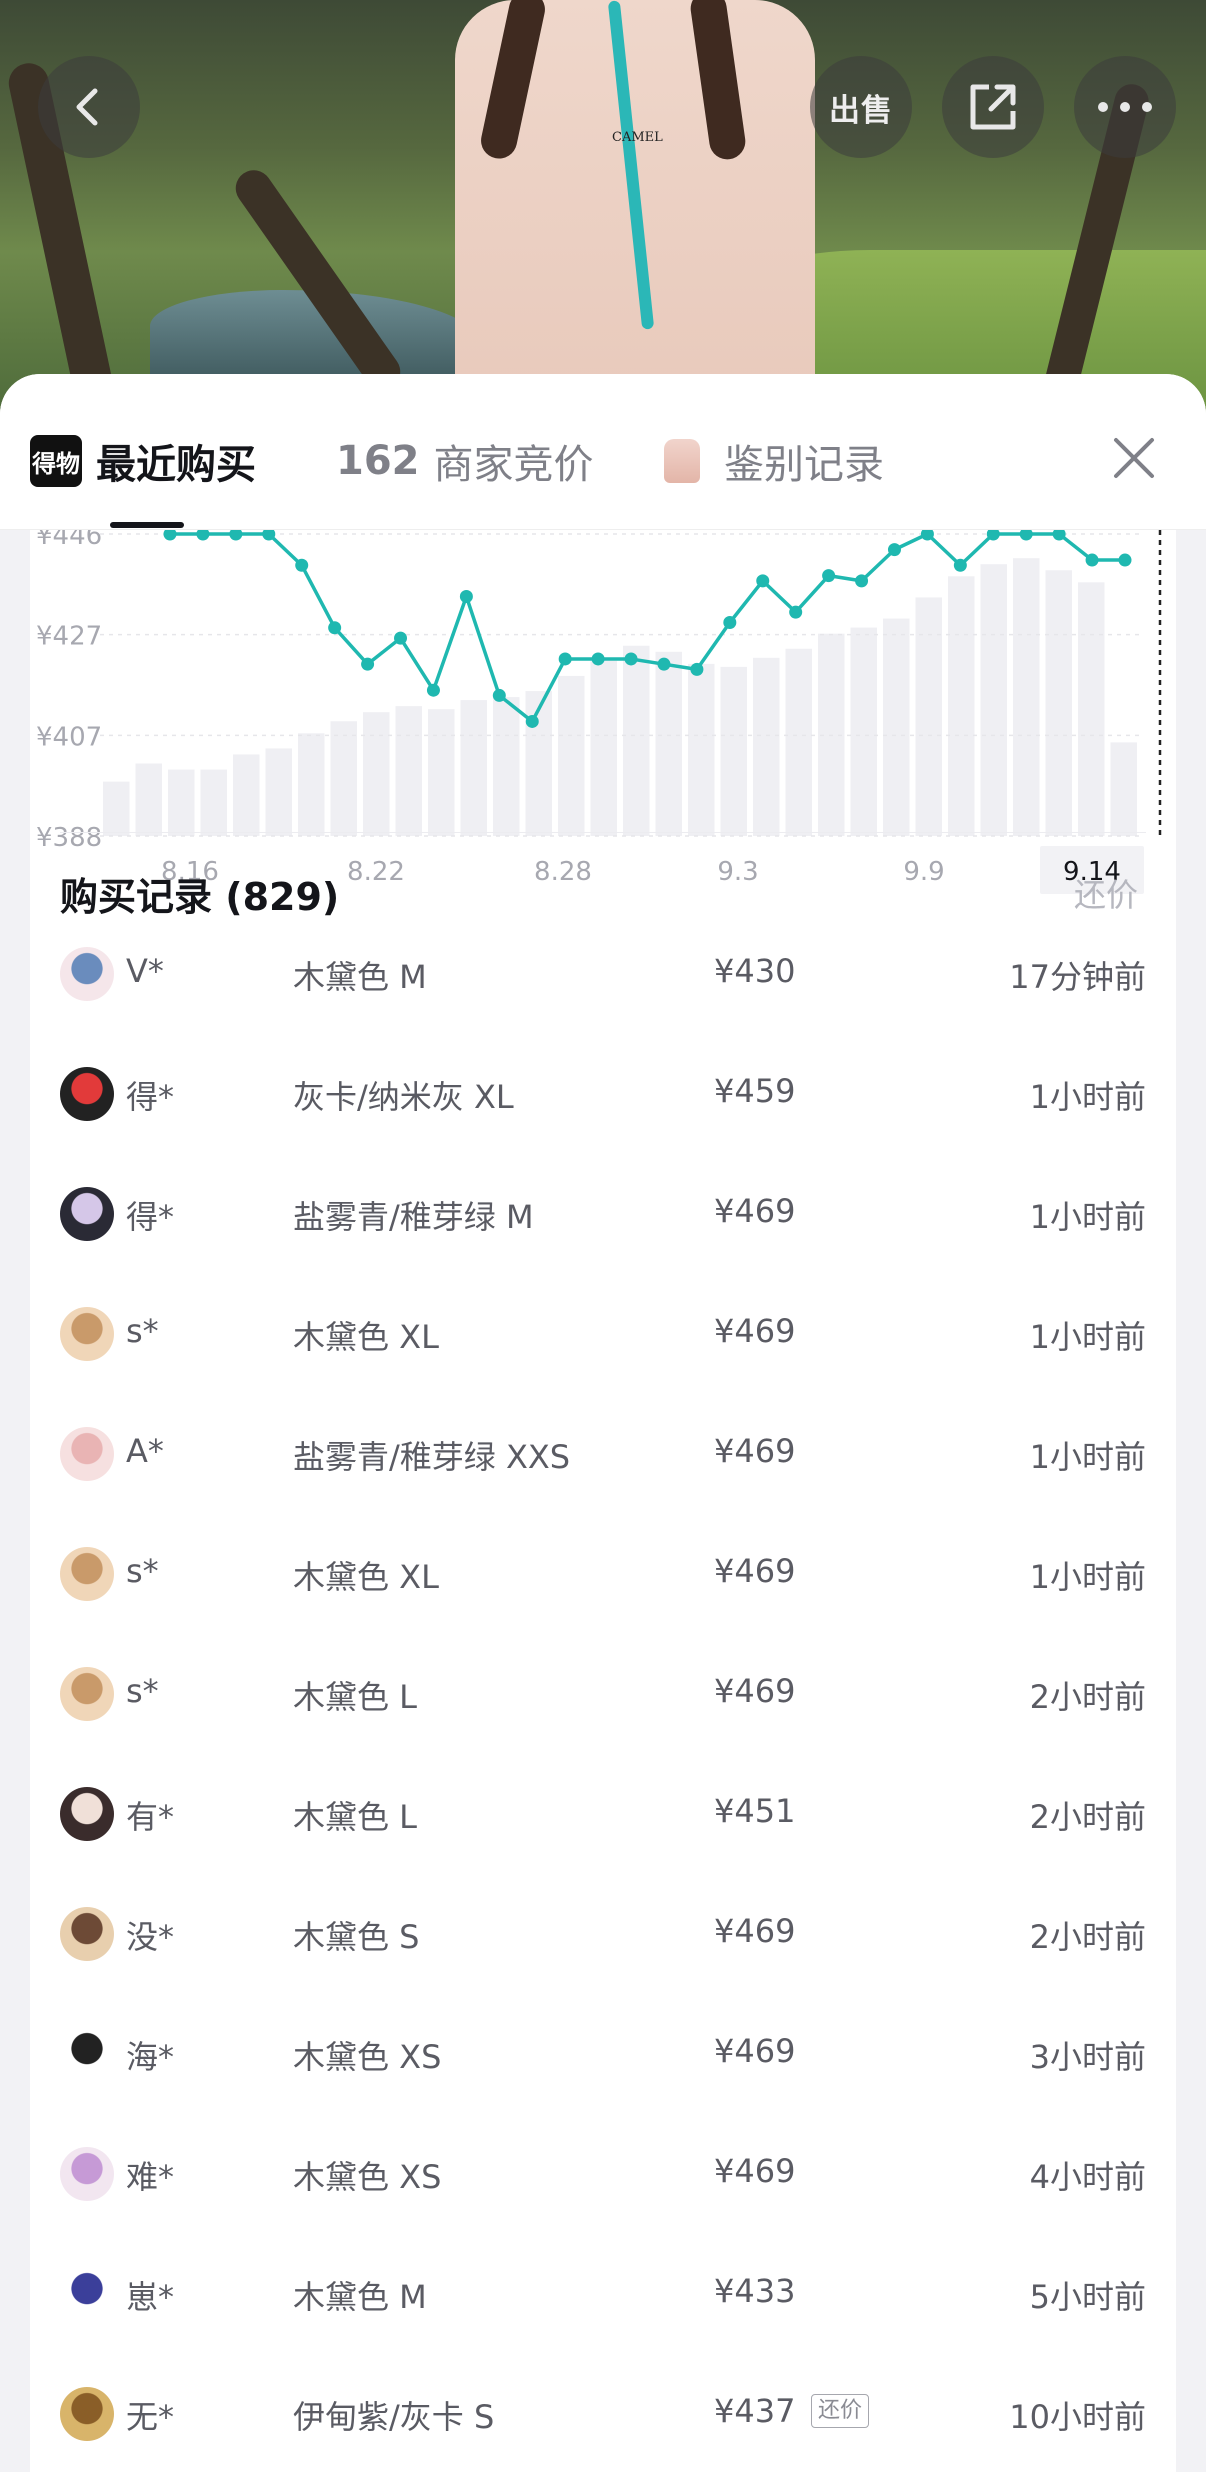  What do you see at coordinates (56, 461) in the screenshot?
I see `dewu-logo-icon: 得物` at bounding box center [56, 461].